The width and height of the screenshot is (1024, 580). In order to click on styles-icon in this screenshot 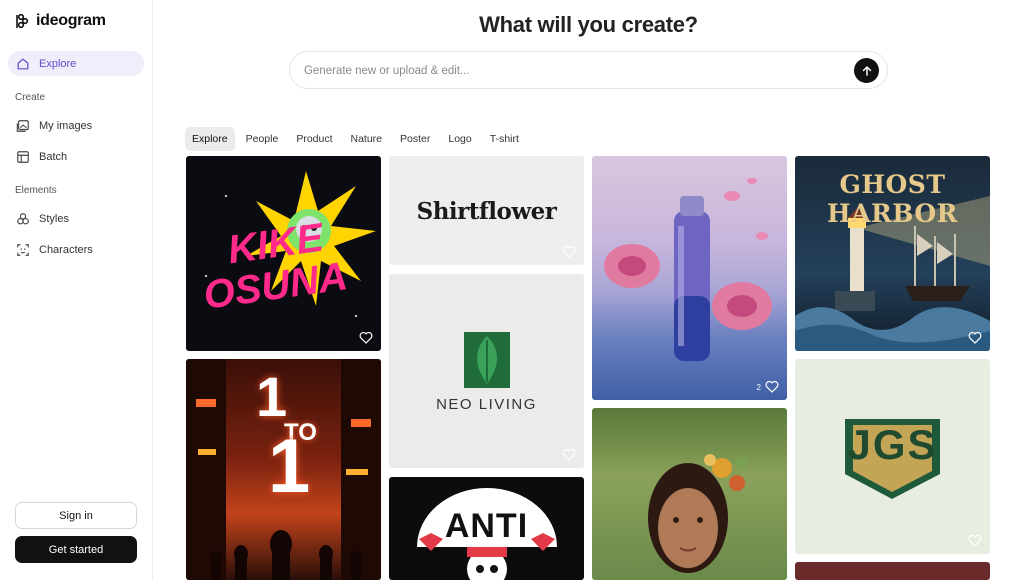, I will do `click(23, 218)`.